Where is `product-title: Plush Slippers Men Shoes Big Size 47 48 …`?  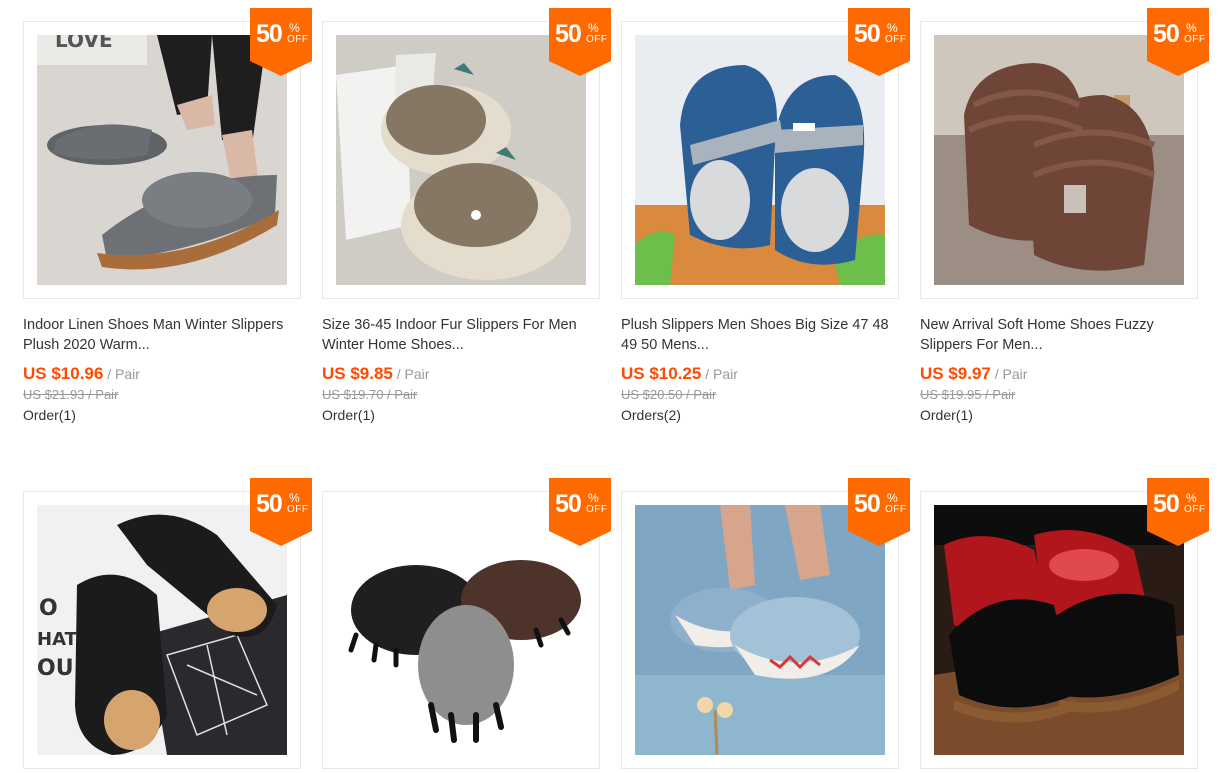
product-title: Plush Slippers Men Shoes Big Size 47 48 … is located at coordinates (760, 335).